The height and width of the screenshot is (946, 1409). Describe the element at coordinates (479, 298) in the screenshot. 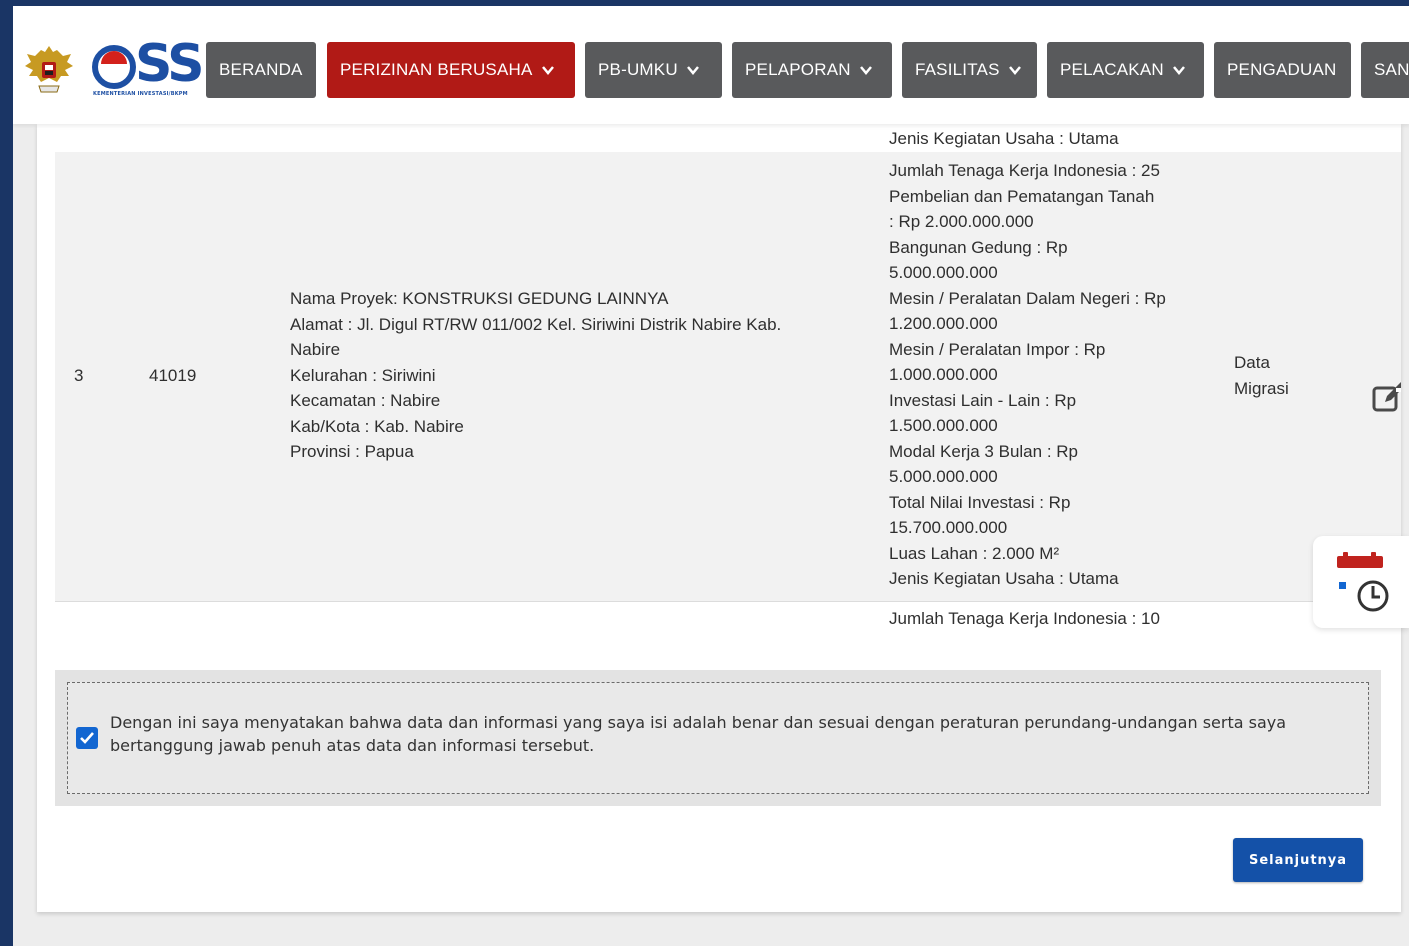

I see `location-line: Nama Proyek: KONSTRUKSI GEDUNG LAINNYA` at that location.